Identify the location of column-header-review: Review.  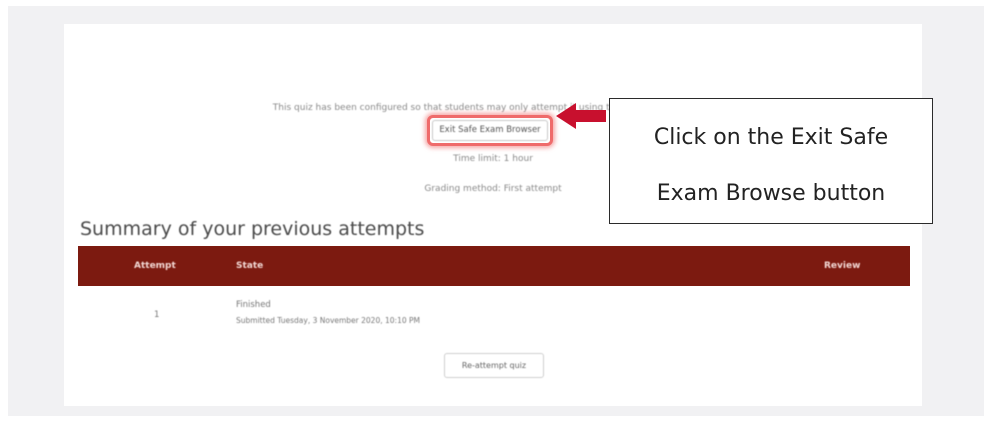
(842, 266).